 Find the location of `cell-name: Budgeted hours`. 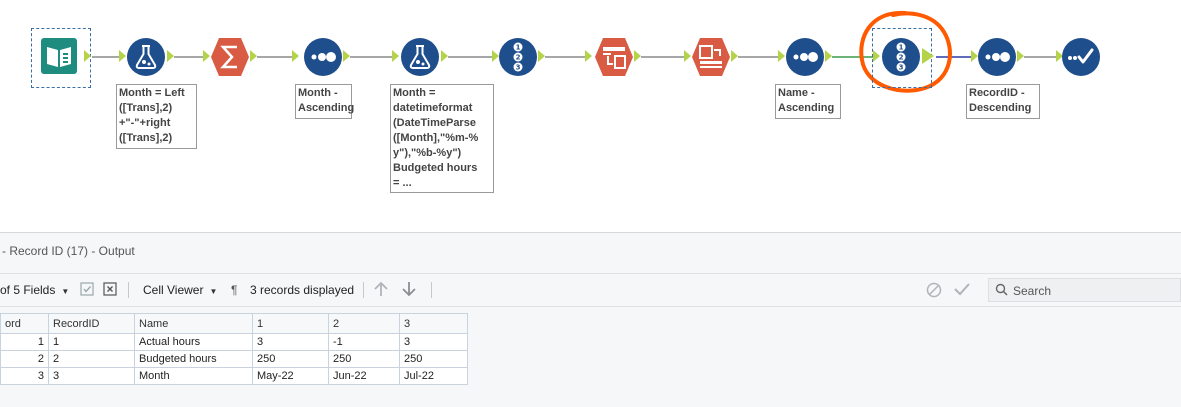

cell-name: Budgeted hours is located at coordinates (193, 359).